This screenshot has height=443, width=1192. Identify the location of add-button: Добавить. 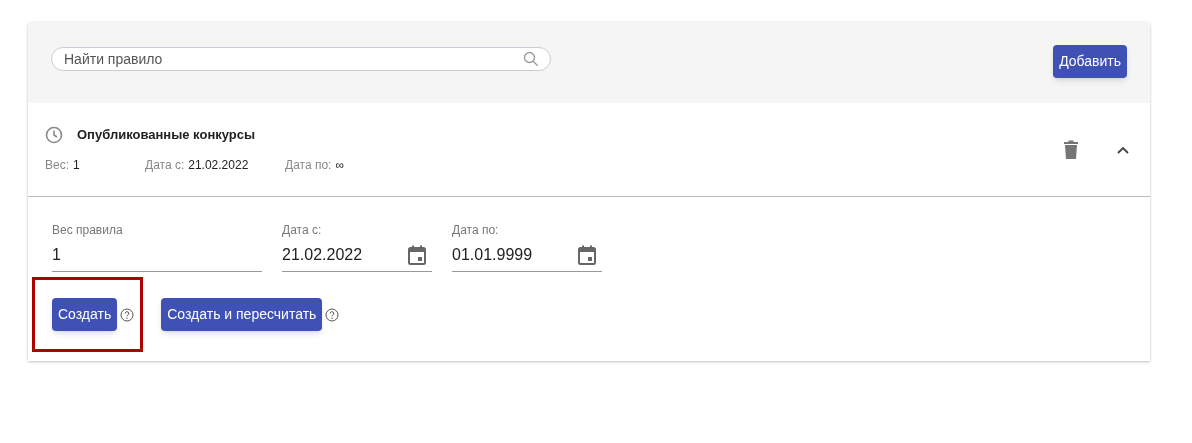
(1090, 61).